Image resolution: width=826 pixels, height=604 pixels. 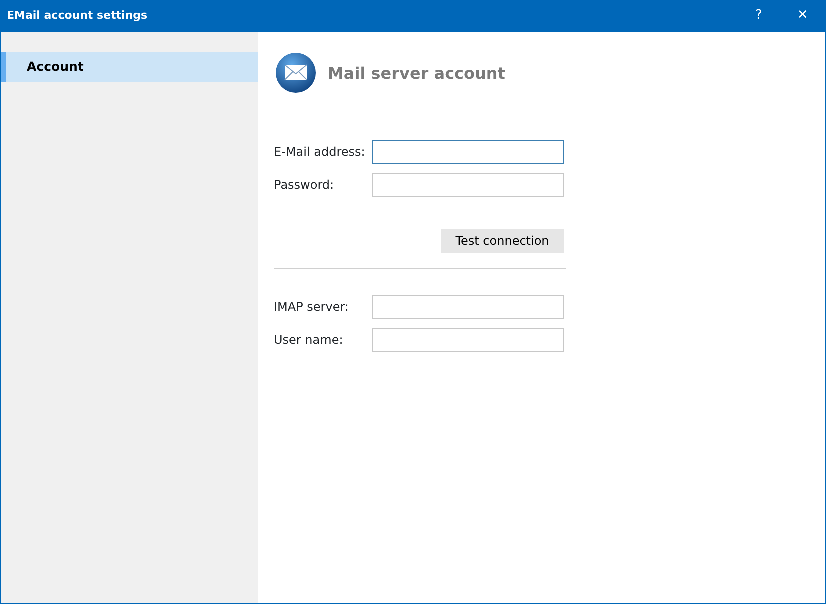 What do you see at coordinates (296, 74) in the screenshot?
I see `mail-icon` at bounding box center [296, 74].